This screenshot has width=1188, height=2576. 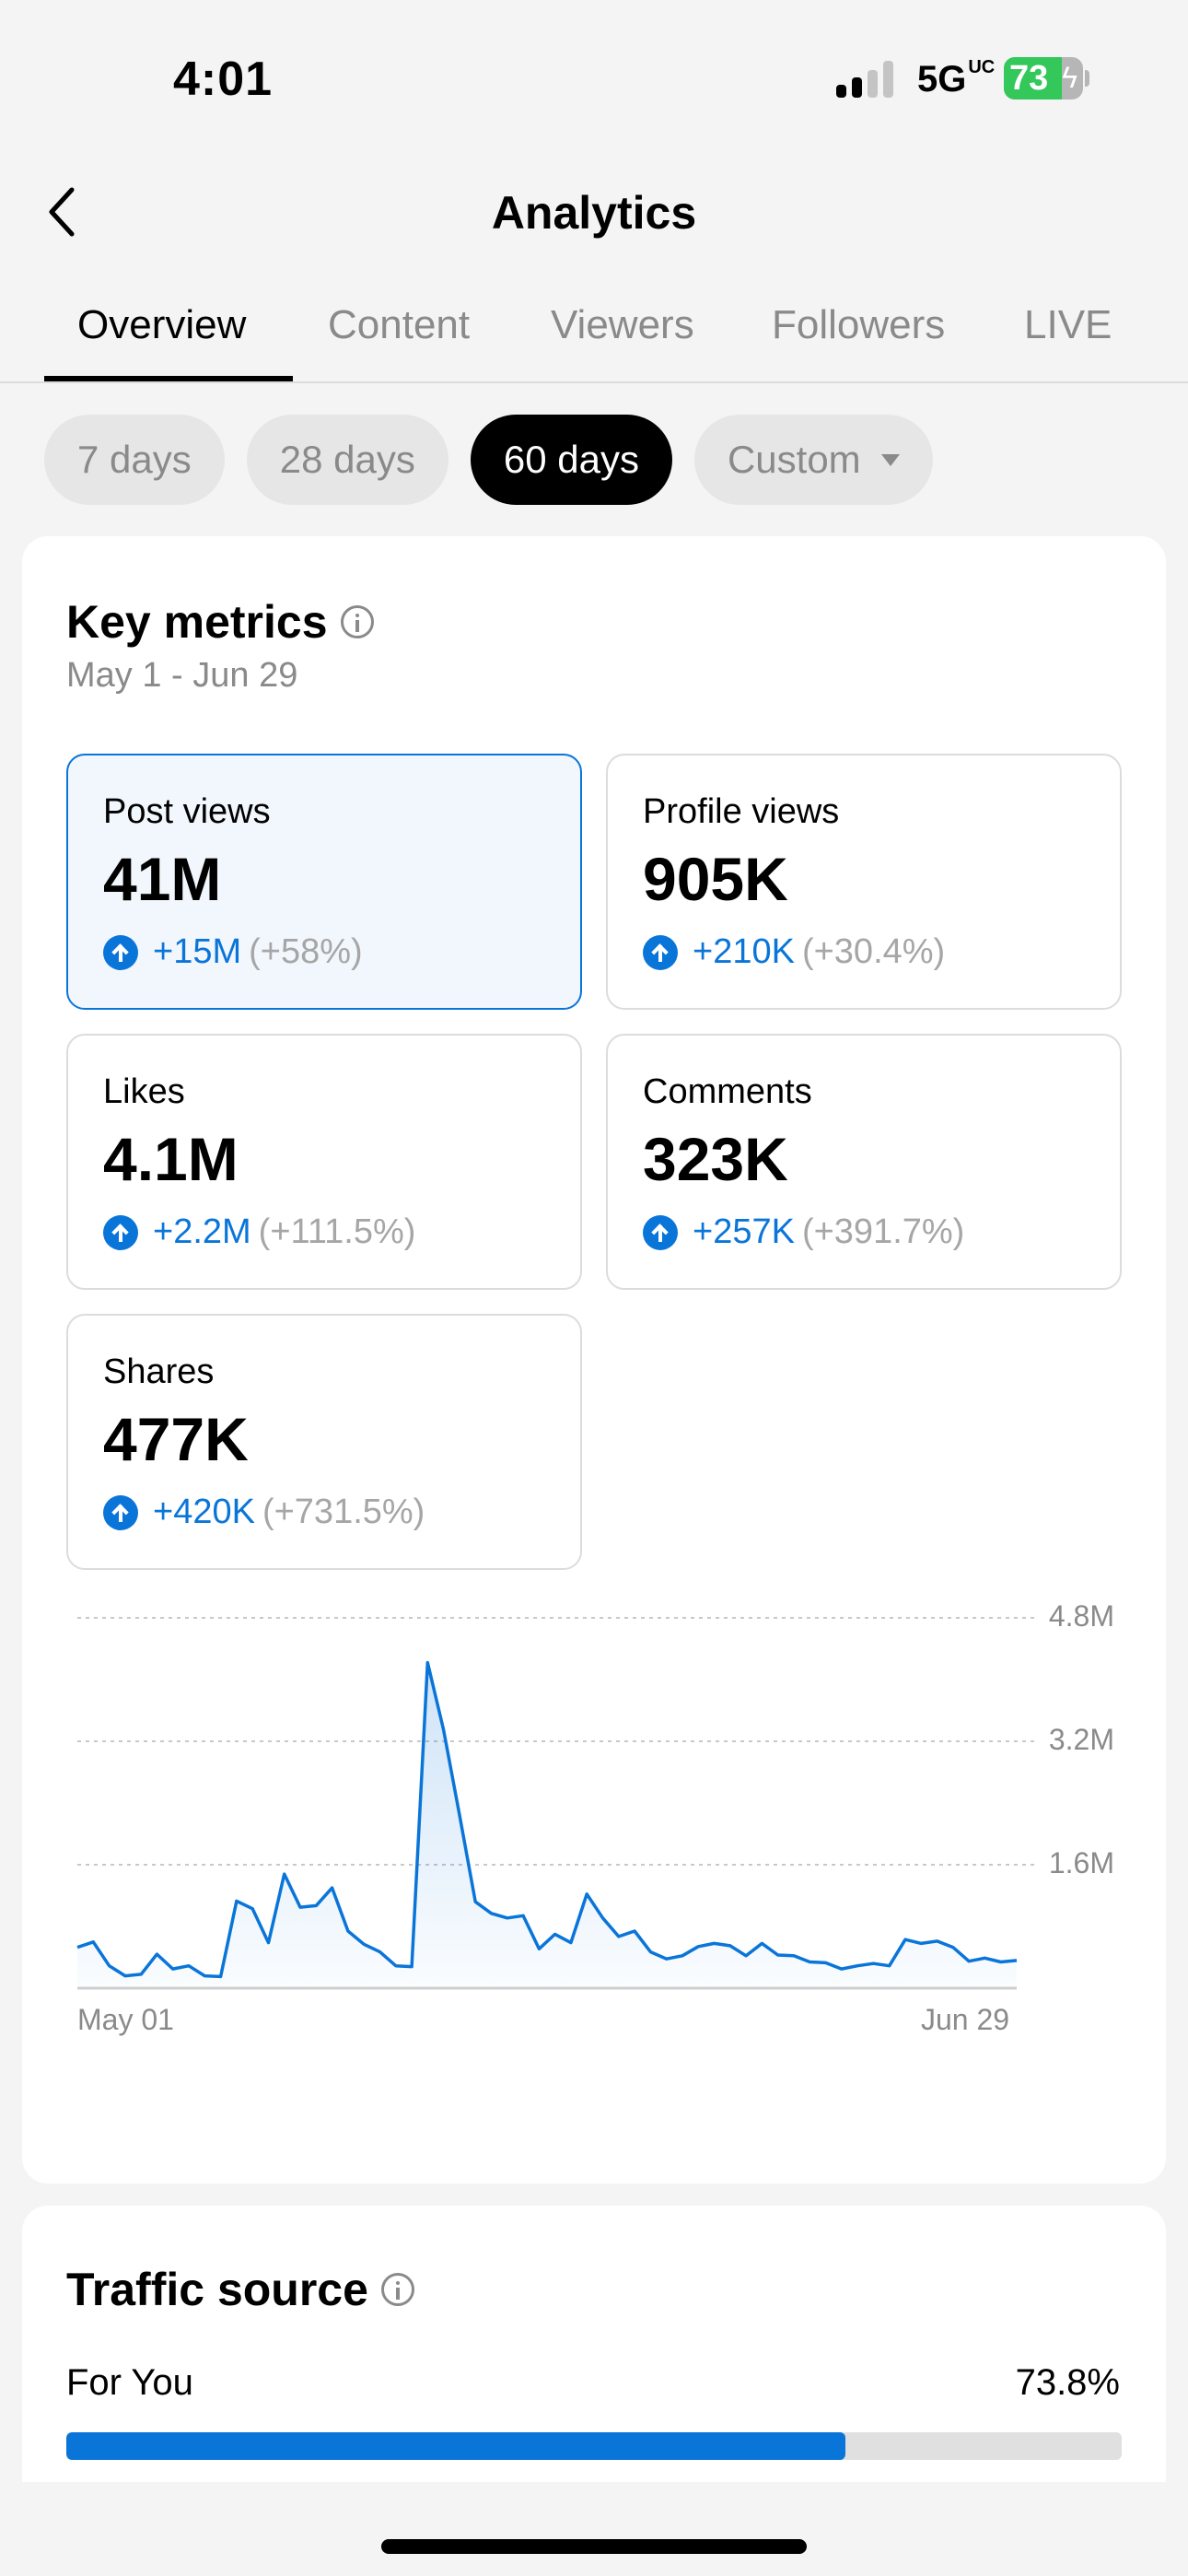 What do you see at coordinates (864, 882) in the screenshot?
I see `metric-profile-views: Profile views 905K +210K (+30.4%)` at bounding box center [864, 882].